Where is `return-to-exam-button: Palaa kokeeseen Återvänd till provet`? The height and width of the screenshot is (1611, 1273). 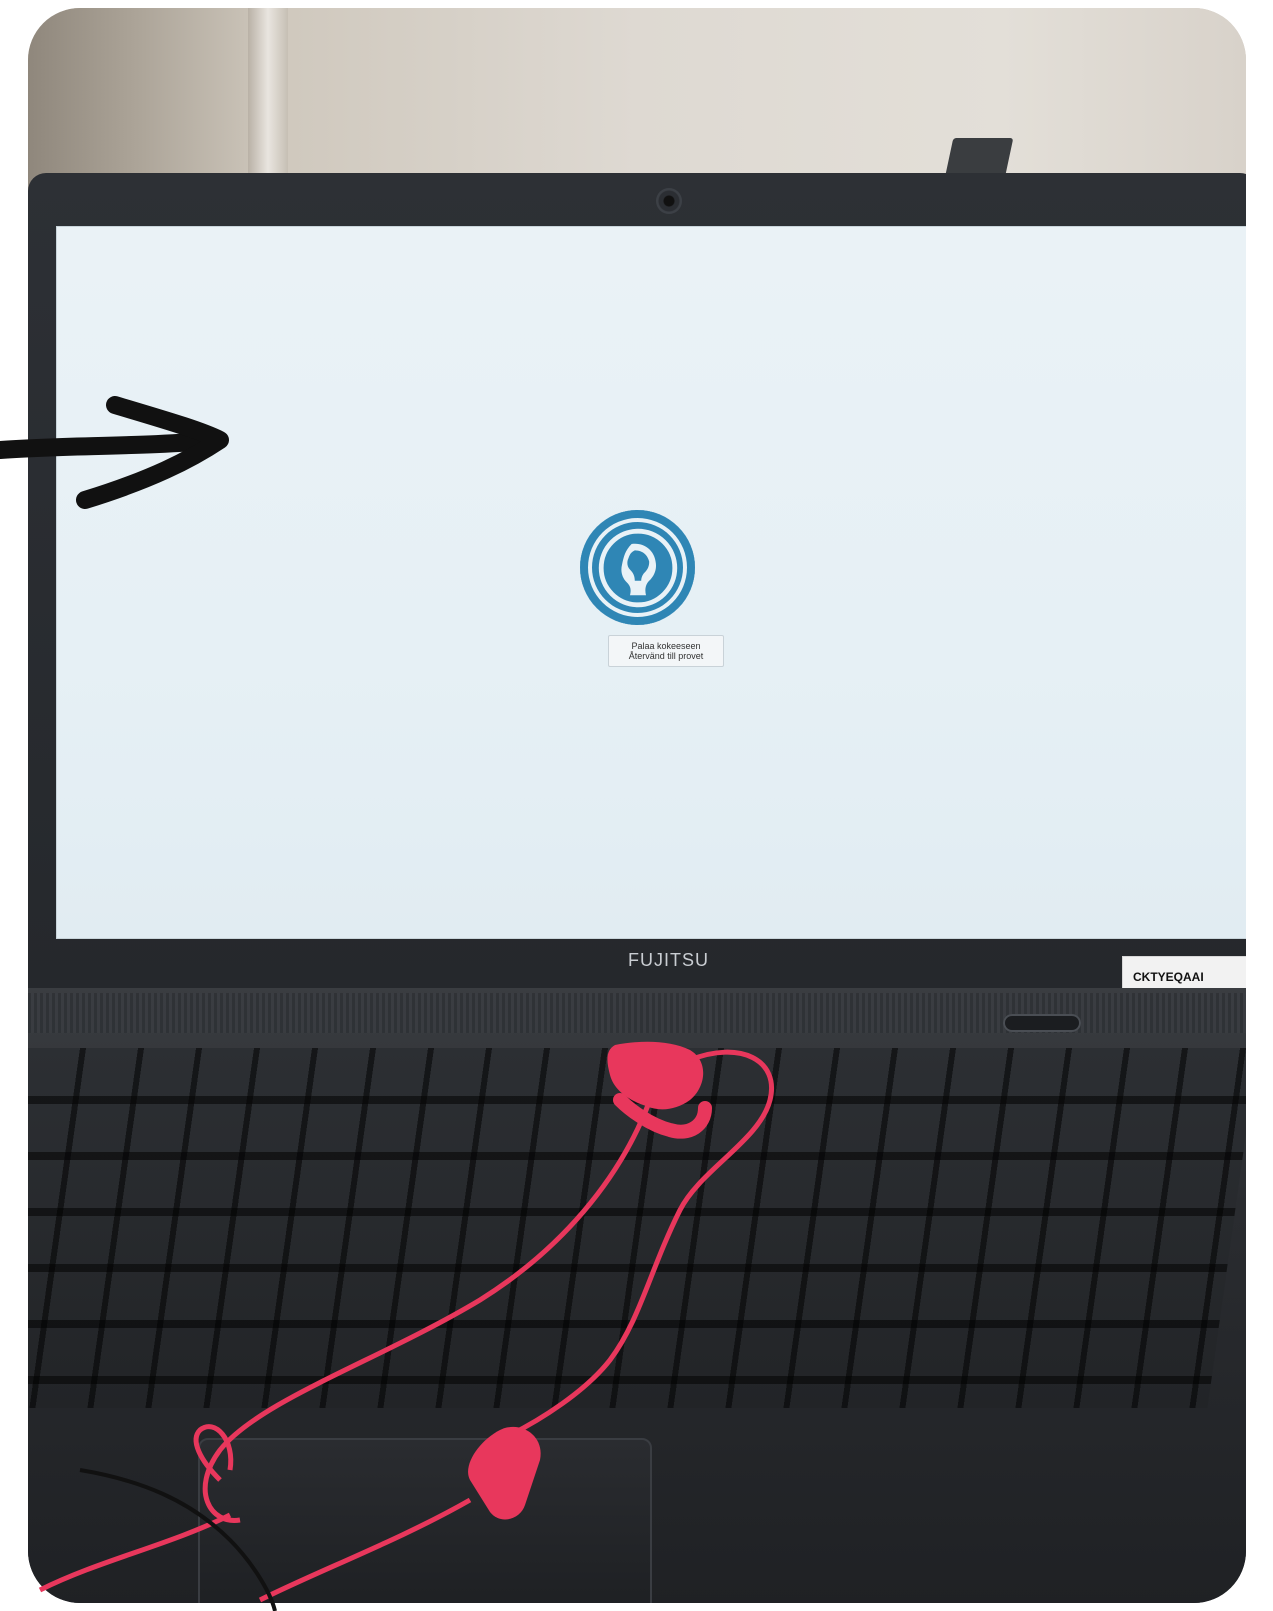 return-to-exam-button: Palaa kokeeseen Återvänd till provet is located at coordinates (666, 651).